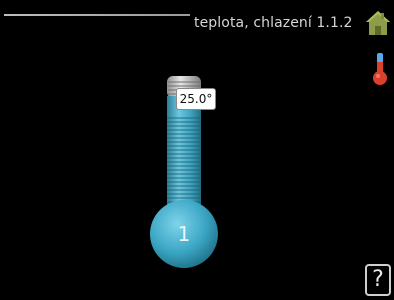 The width and height of the screenshot is (394, 300). What do you see at coordinates (97, 15) in the screenshot?
I see `header-divider` at bounding box center [97, 15].